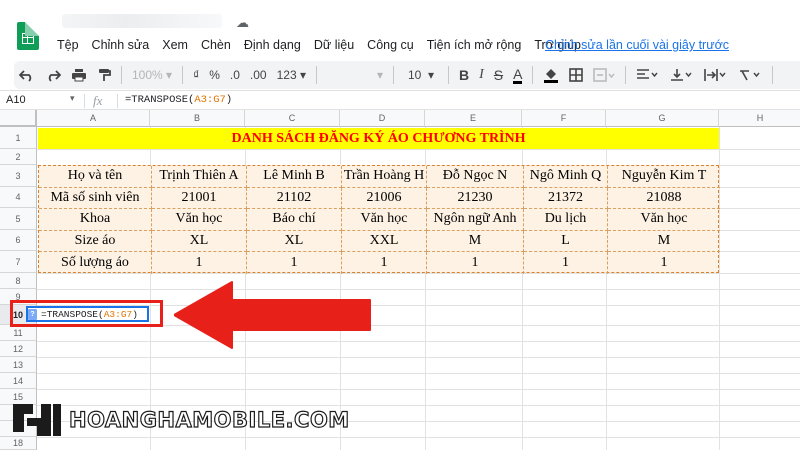 Image resolution: width=800 pixels, height=450 pixels. Describe the element at coordinates (475, 220) in the screenshot. I see `table-cell: Ngôn ngữ Anh` at that location.